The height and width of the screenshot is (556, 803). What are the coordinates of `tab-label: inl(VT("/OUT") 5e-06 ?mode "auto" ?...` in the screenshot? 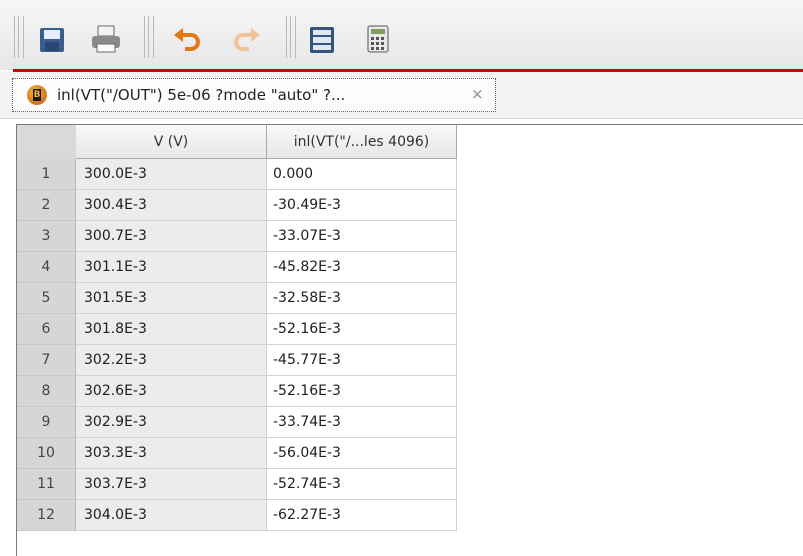 It's located at (201, 95).